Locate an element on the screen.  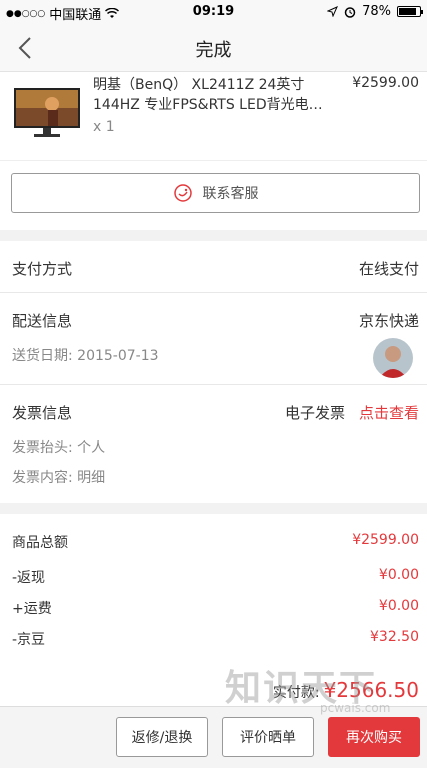
service-area: 联系客服 is located at coordinates (213, 195).